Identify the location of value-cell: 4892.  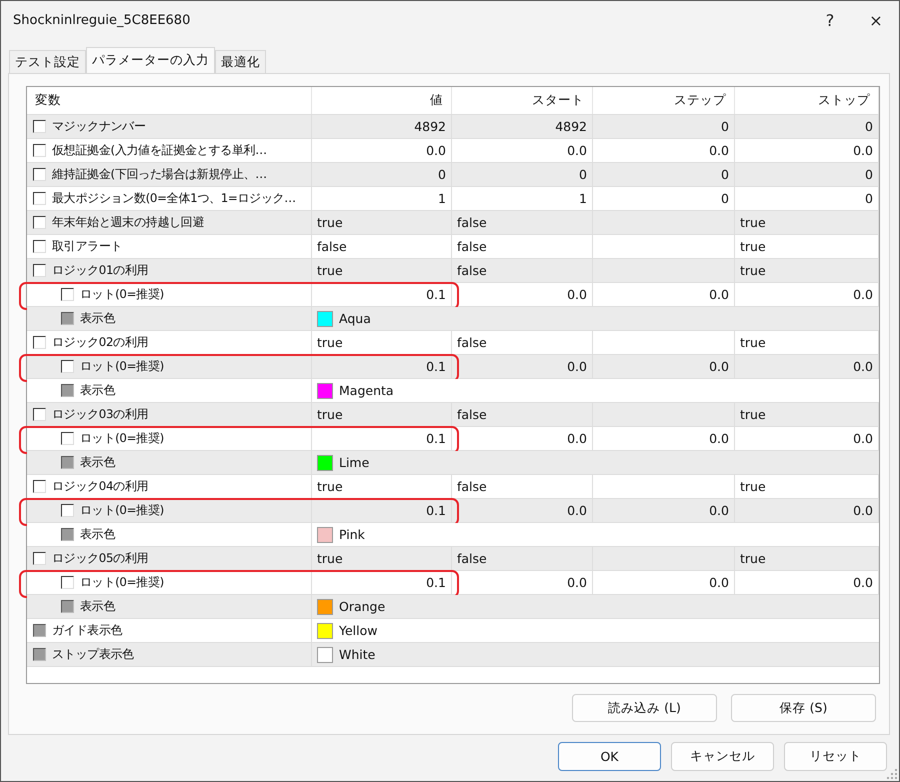
(430, 126).